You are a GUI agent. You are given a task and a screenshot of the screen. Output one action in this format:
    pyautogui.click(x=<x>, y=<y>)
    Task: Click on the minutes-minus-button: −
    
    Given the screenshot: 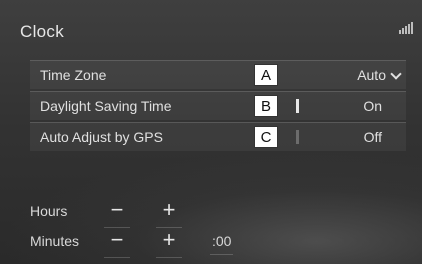 What is the action you would take?
    pyautogui.click(x=117, y=243)
    